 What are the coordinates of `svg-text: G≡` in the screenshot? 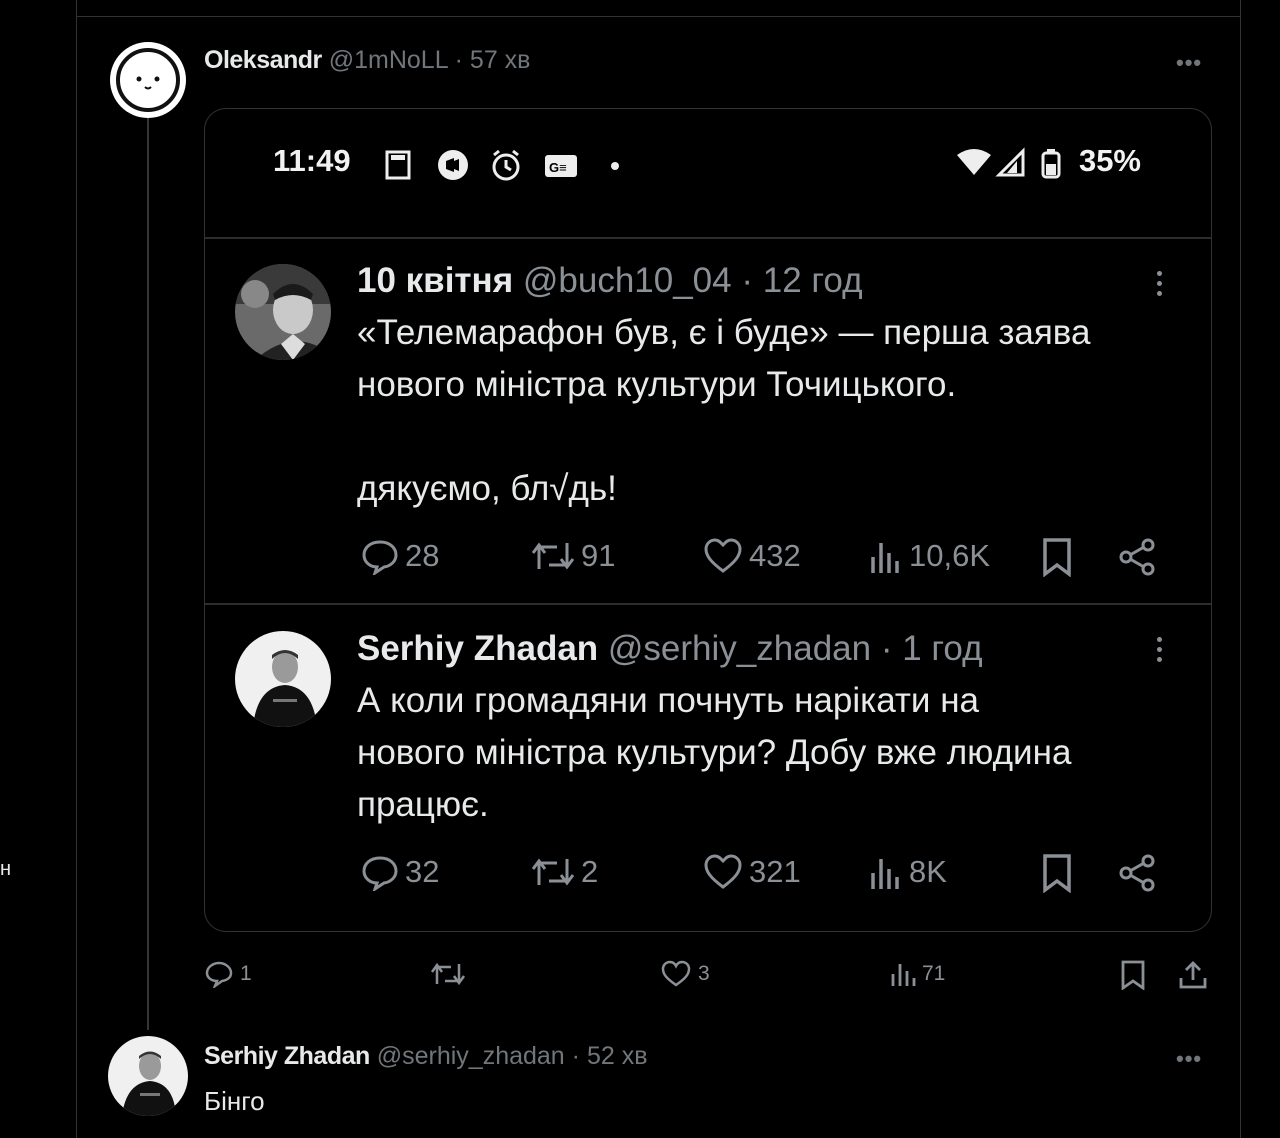 It's located at (558, 167).